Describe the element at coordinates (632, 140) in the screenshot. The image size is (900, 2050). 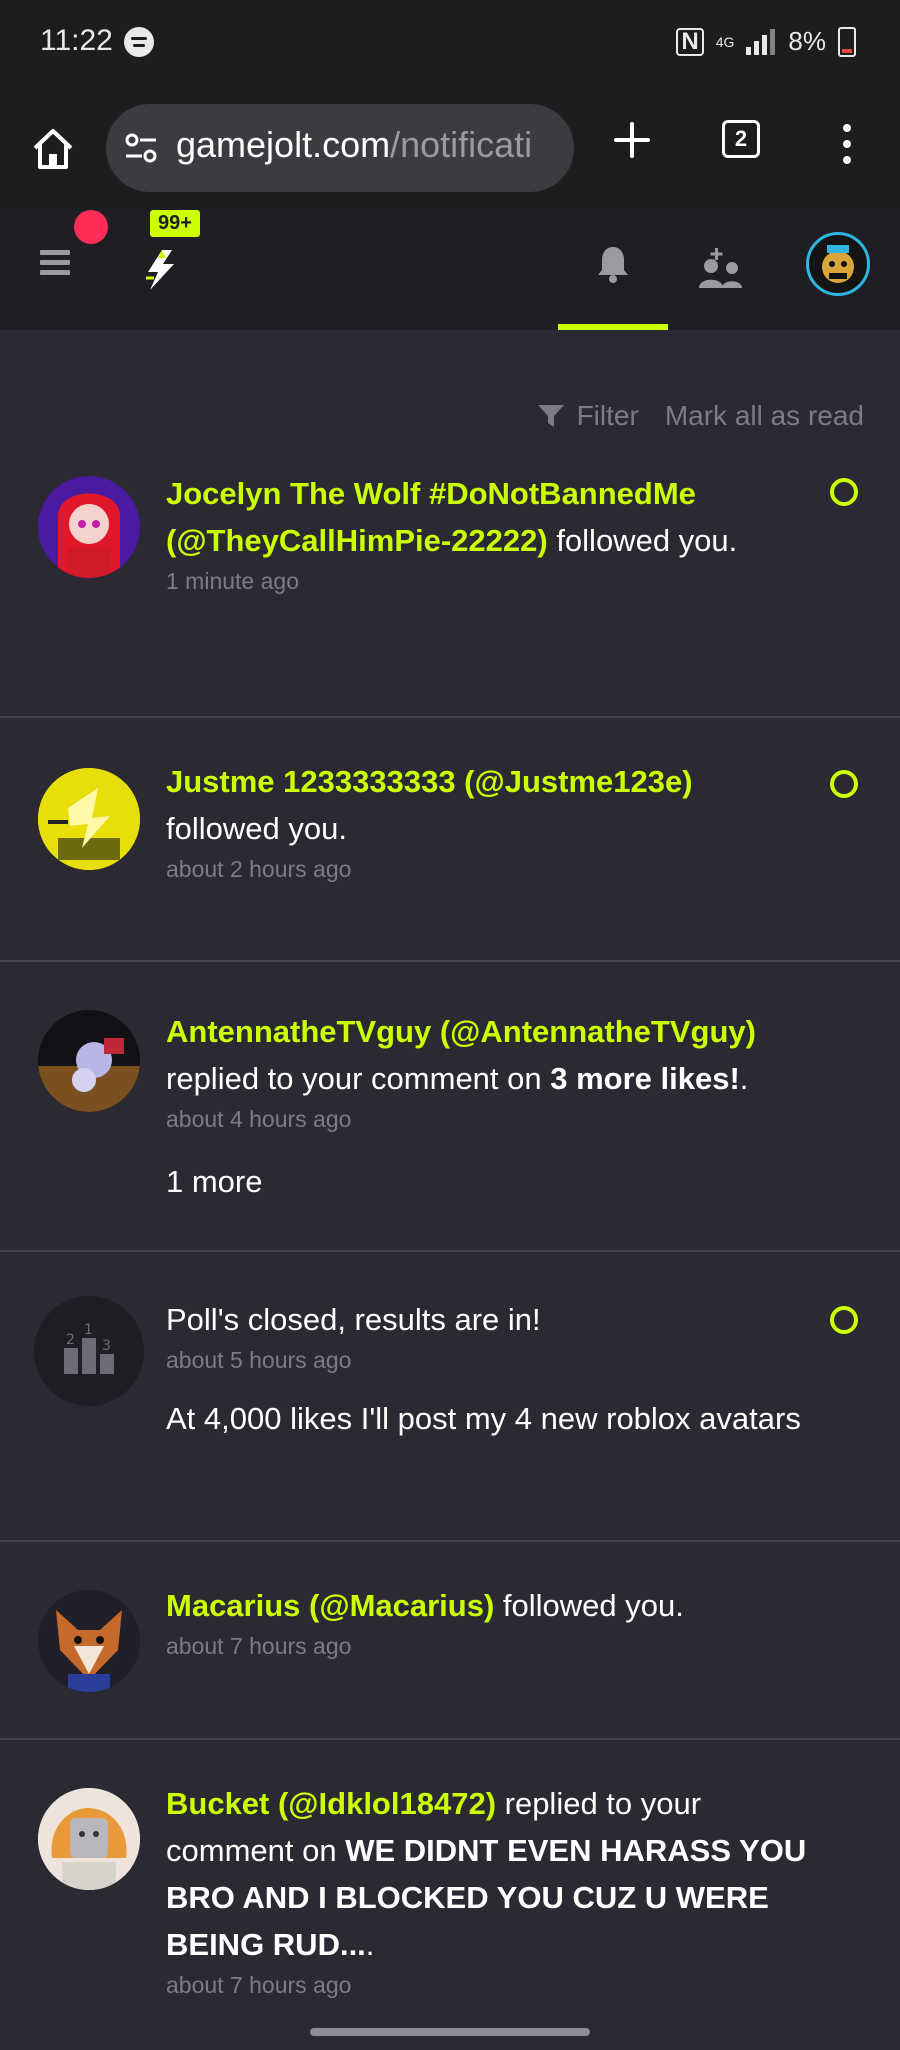
I see `new-tab-icon` at that location.